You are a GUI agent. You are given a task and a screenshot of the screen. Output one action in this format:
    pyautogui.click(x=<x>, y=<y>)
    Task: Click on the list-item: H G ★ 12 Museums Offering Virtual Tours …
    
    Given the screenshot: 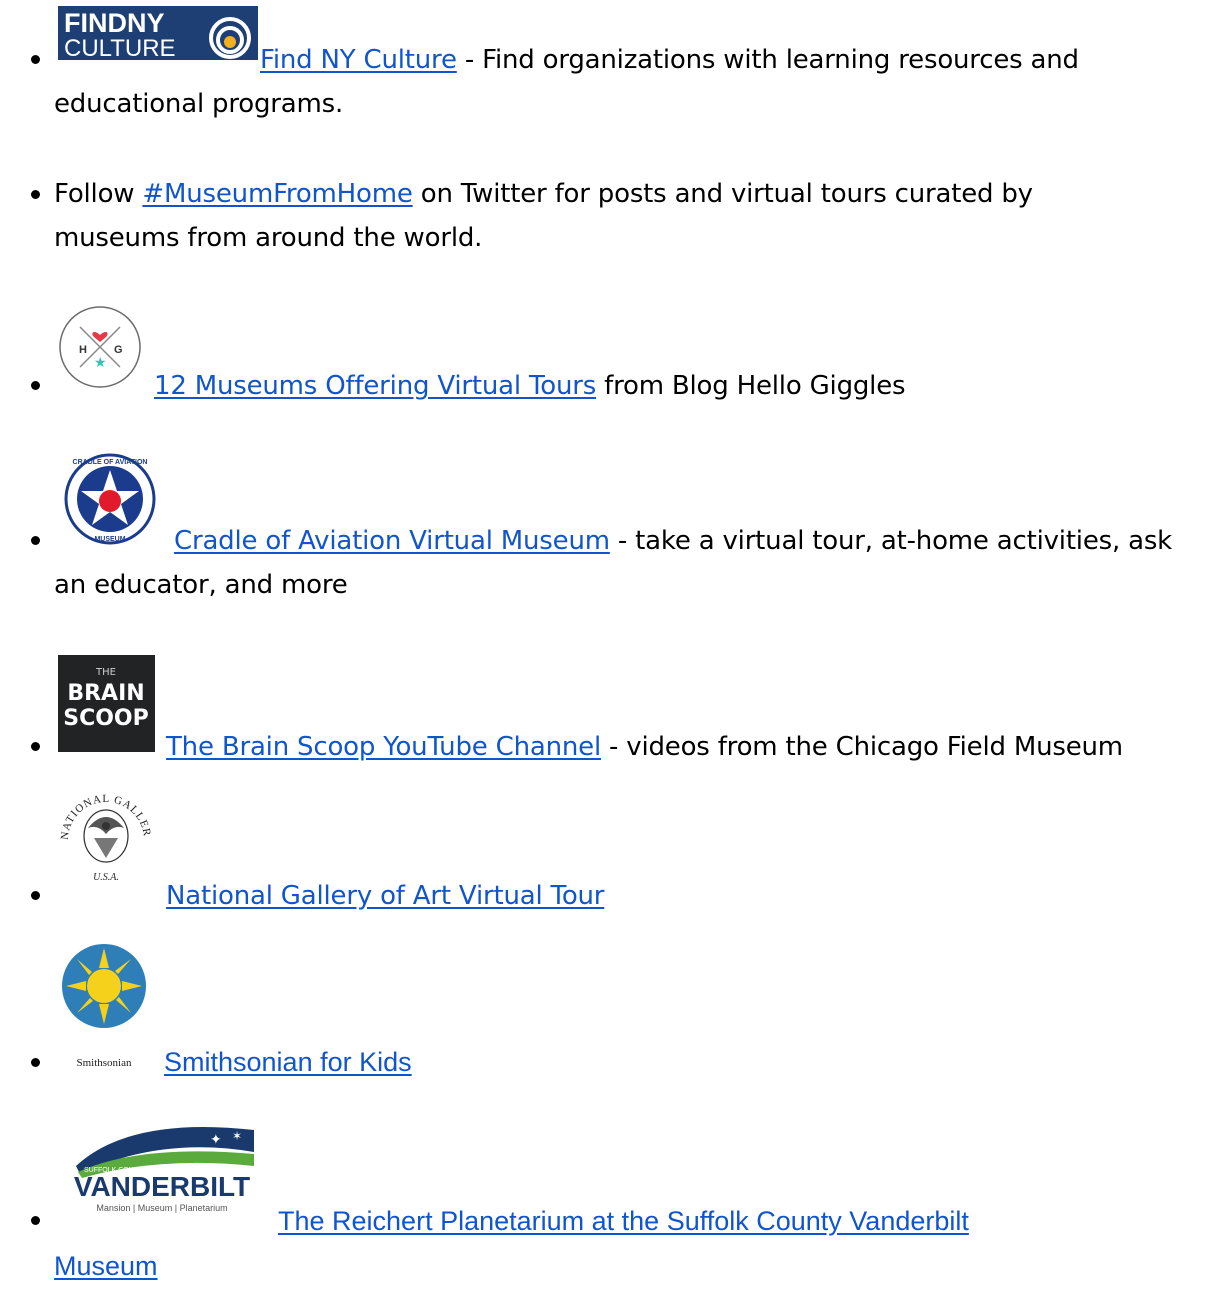 What is the action you would take?
    pyautogui.click(x=608, y=360)
    